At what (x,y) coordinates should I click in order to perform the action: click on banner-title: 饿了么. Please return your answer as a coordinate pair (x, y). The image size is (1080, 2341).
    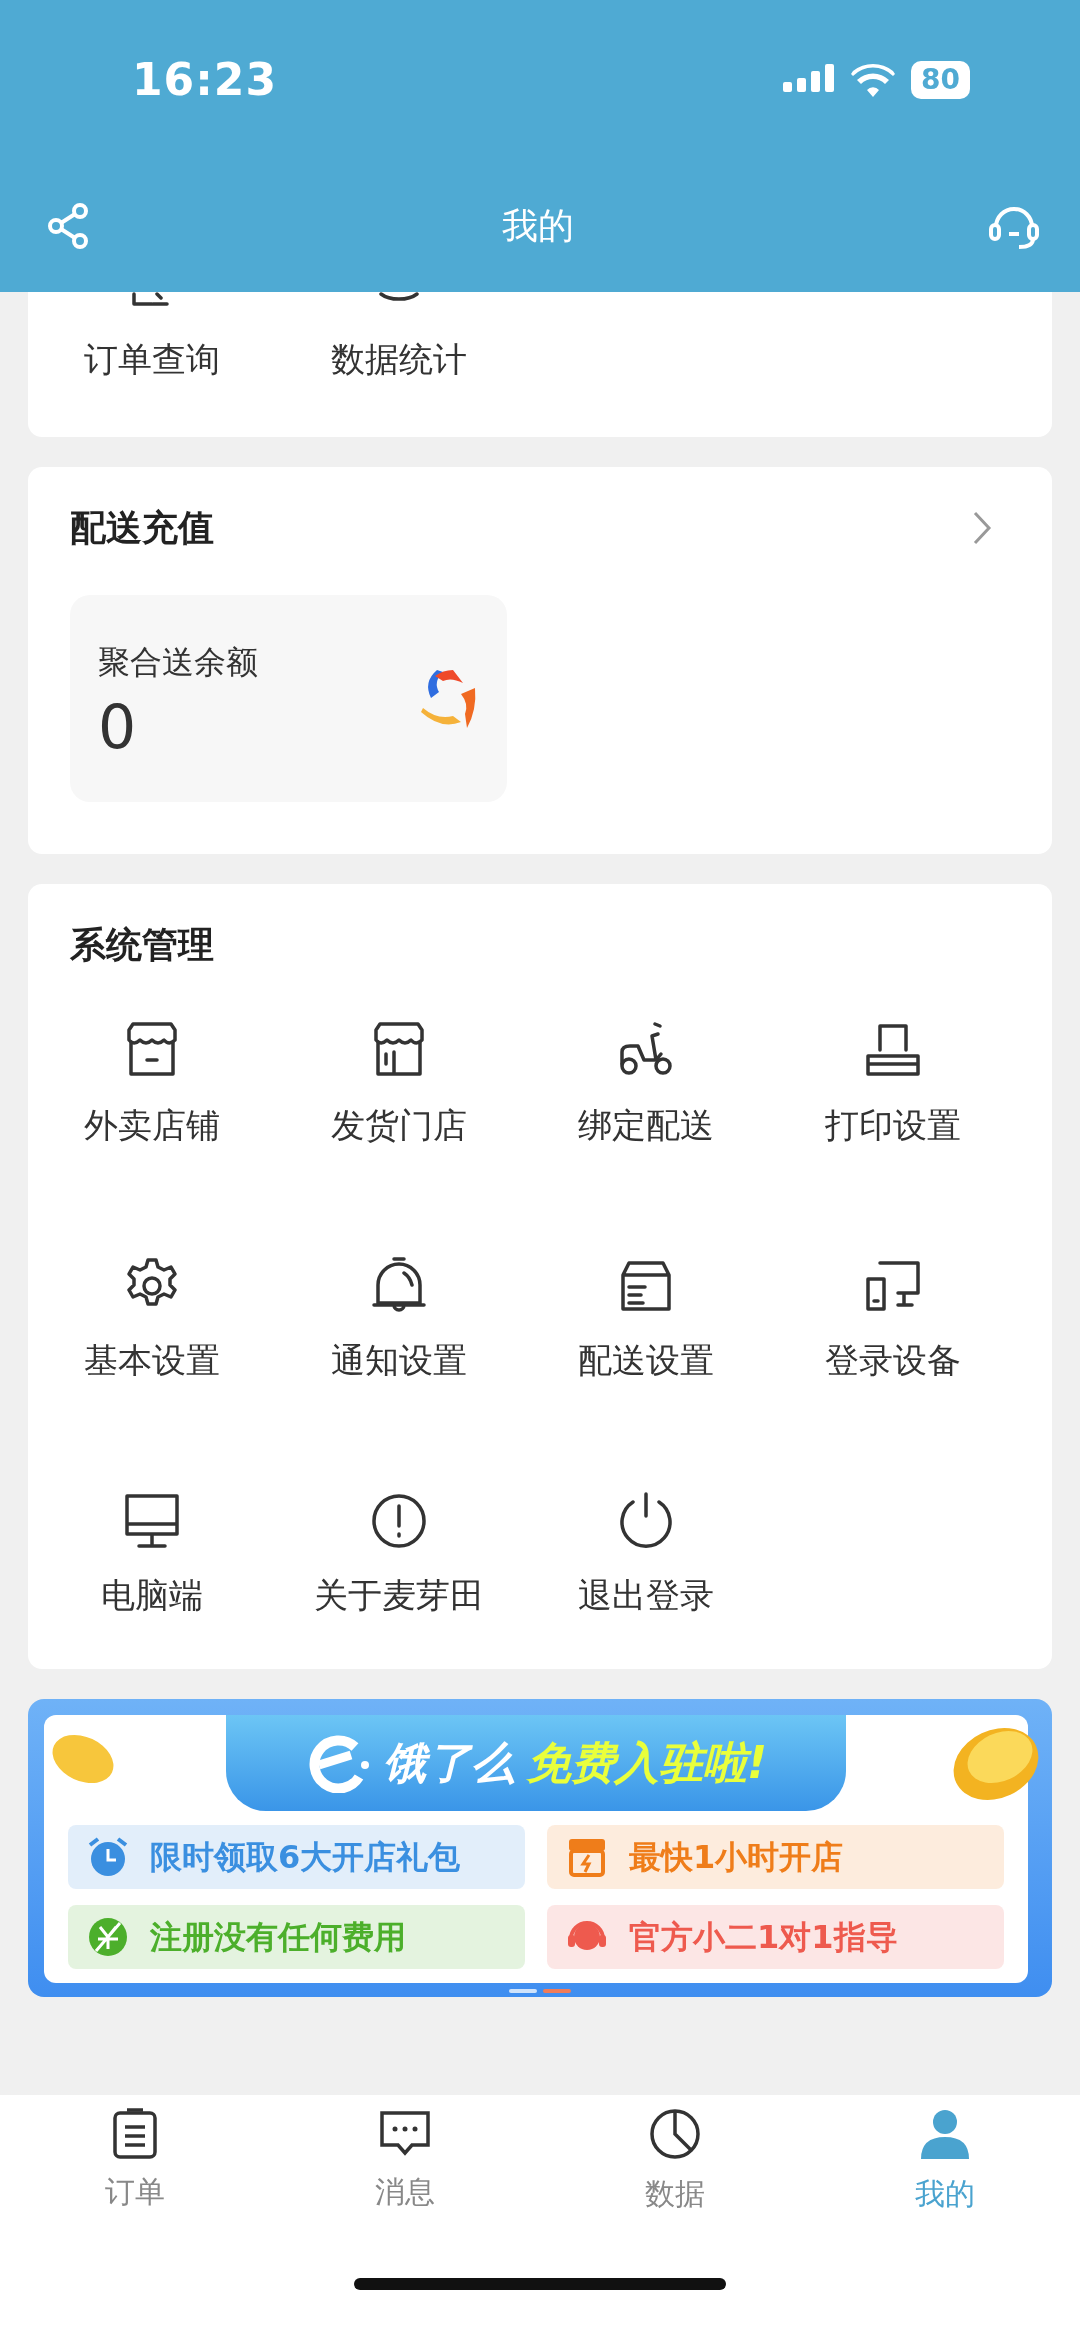
    Looking at the image, I should click on (448, 1763).